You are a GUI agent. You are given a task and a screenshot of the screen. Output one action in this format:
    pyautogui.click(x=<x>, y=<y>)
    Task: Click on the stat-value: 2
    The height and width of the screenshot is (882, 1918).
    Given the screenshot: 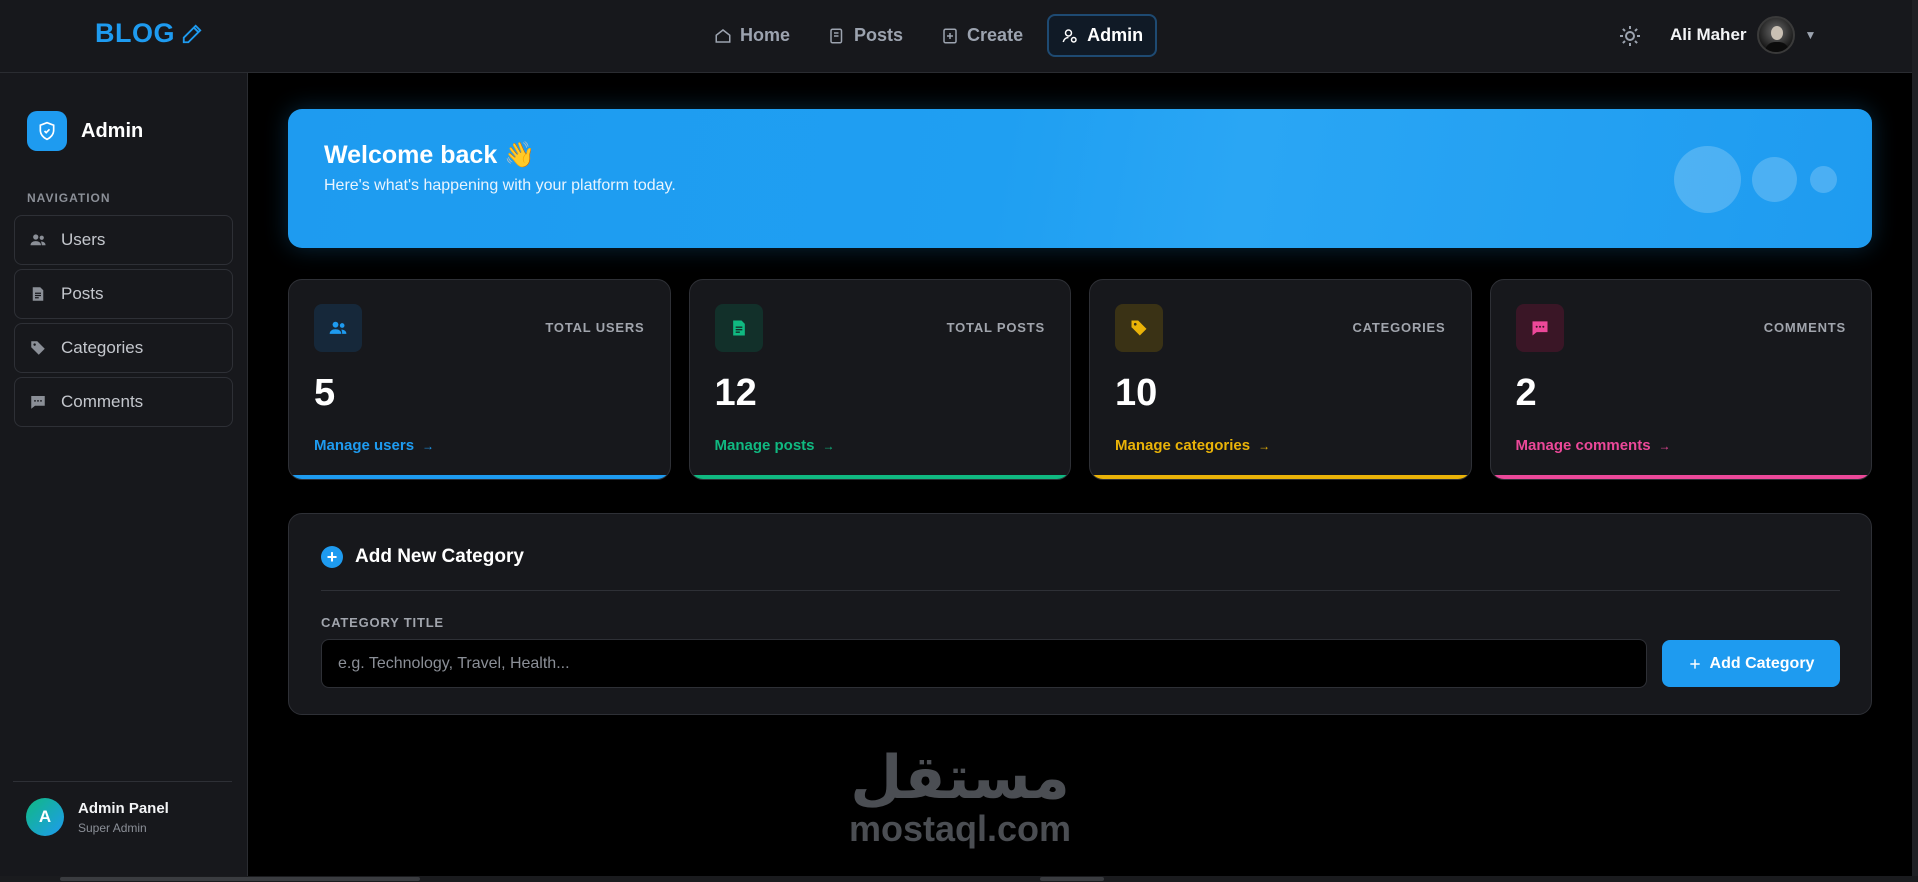 What is the action you would take?
    pyautogui.click(x=1526, y=393)
    